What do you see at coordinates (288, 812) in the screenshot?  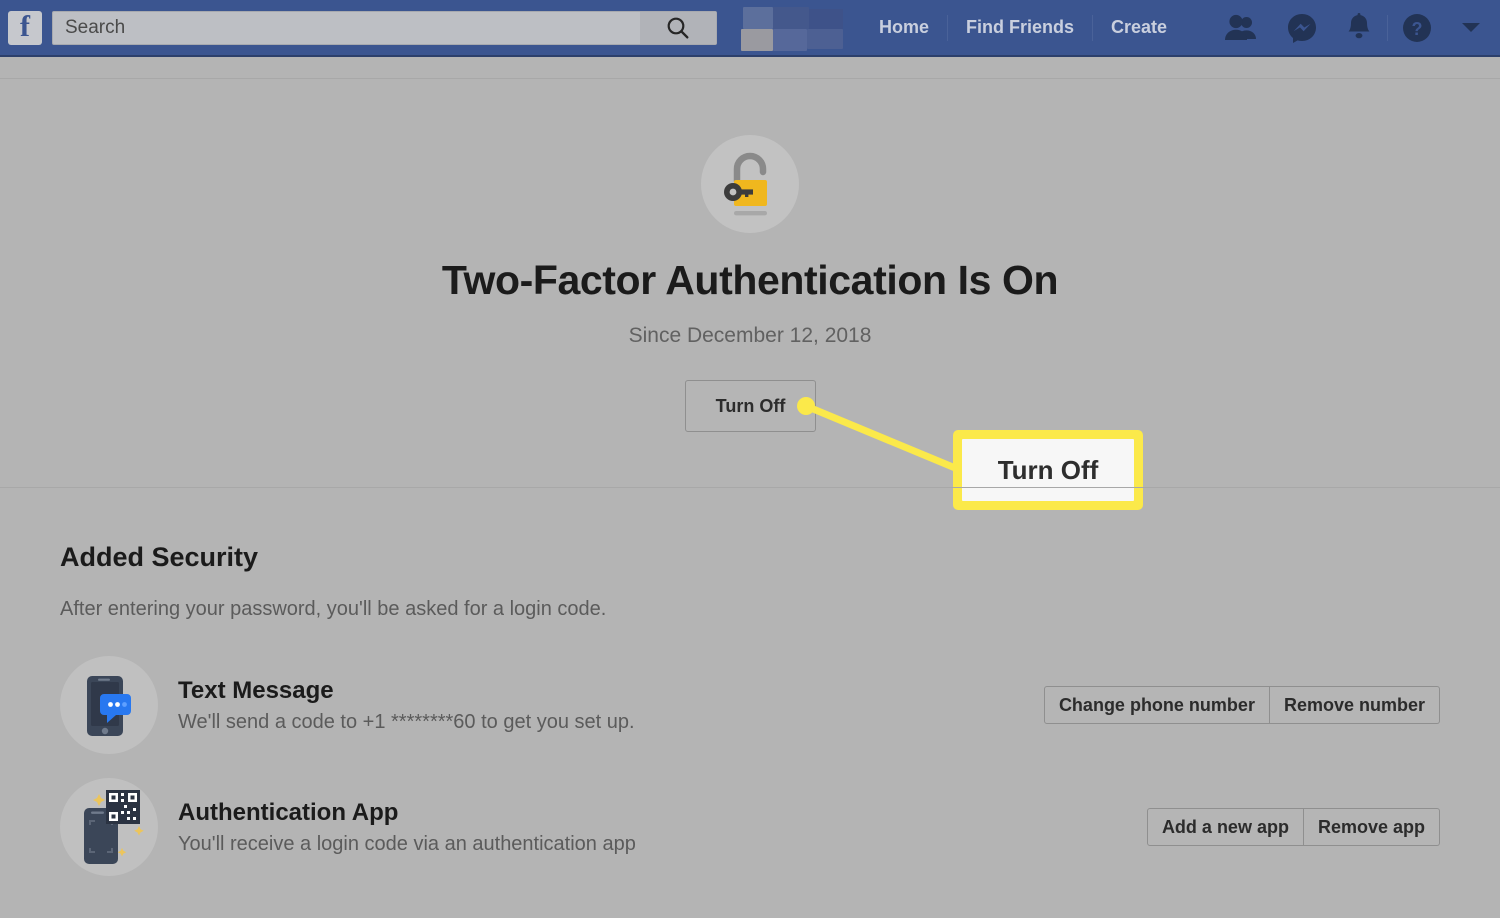 I see `authentication-app-title: Authentication App` at bounding box center [288, 812].